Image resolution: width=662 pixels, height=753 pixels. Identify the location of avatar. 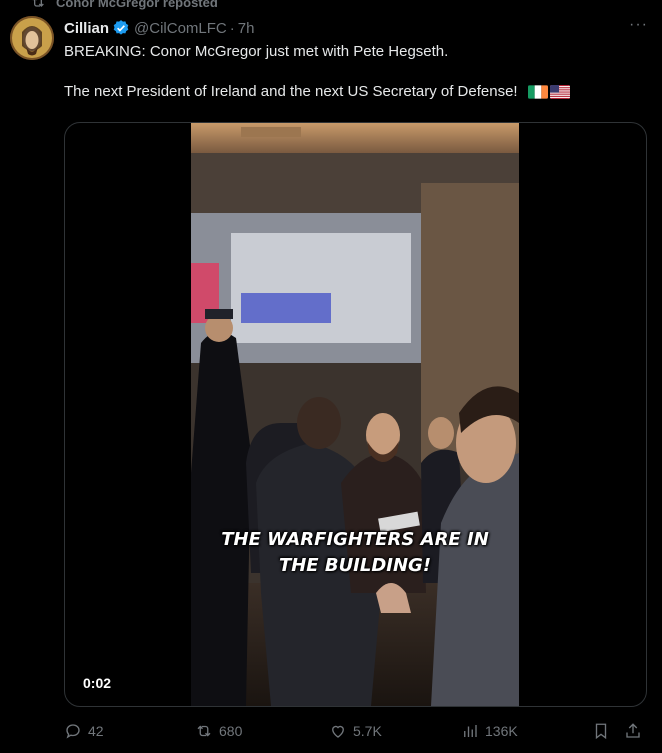
(32, 38).